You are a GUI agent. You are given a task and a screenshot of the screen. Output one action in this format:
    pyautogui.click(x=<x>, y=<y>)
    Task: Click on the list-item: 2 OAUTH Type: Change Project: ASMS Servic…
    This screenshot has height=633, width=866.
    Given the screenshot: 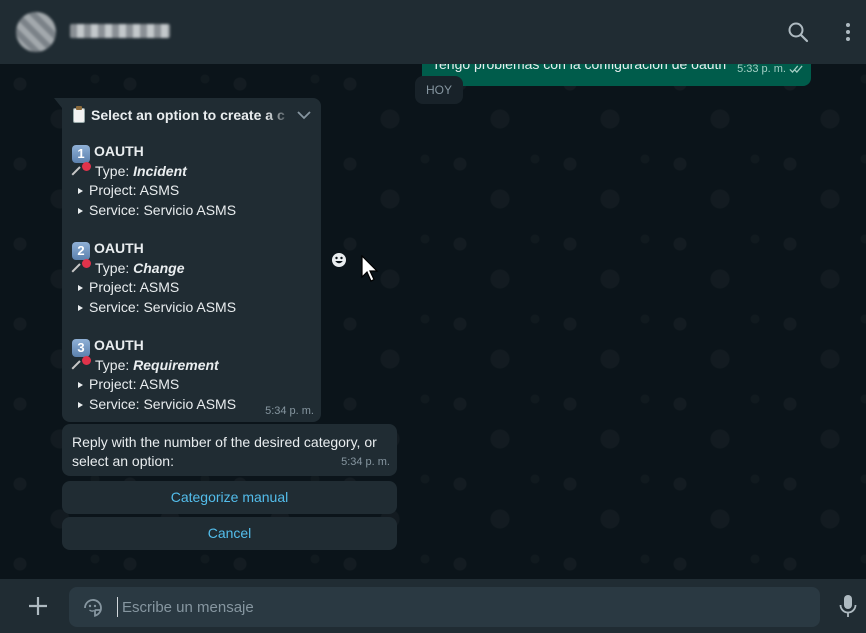 What is the action you would take?
    pyautogui.click(x=154, y=278)
    